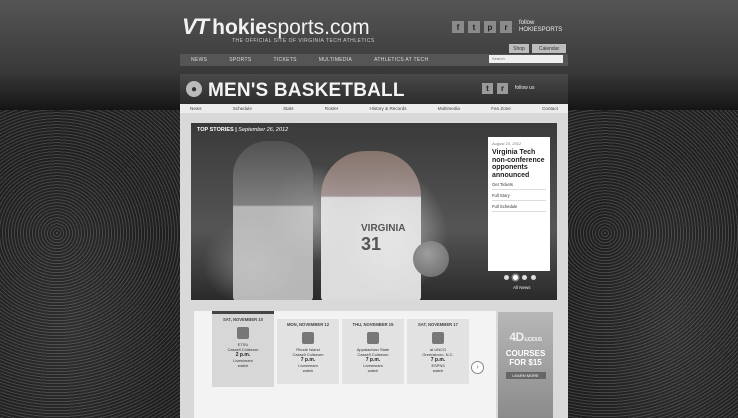 This screenshot has height=418, width=738. Describe the element at coordinates (199, 60) in the screenshot. I see `nav-news: NEWS` at that location.